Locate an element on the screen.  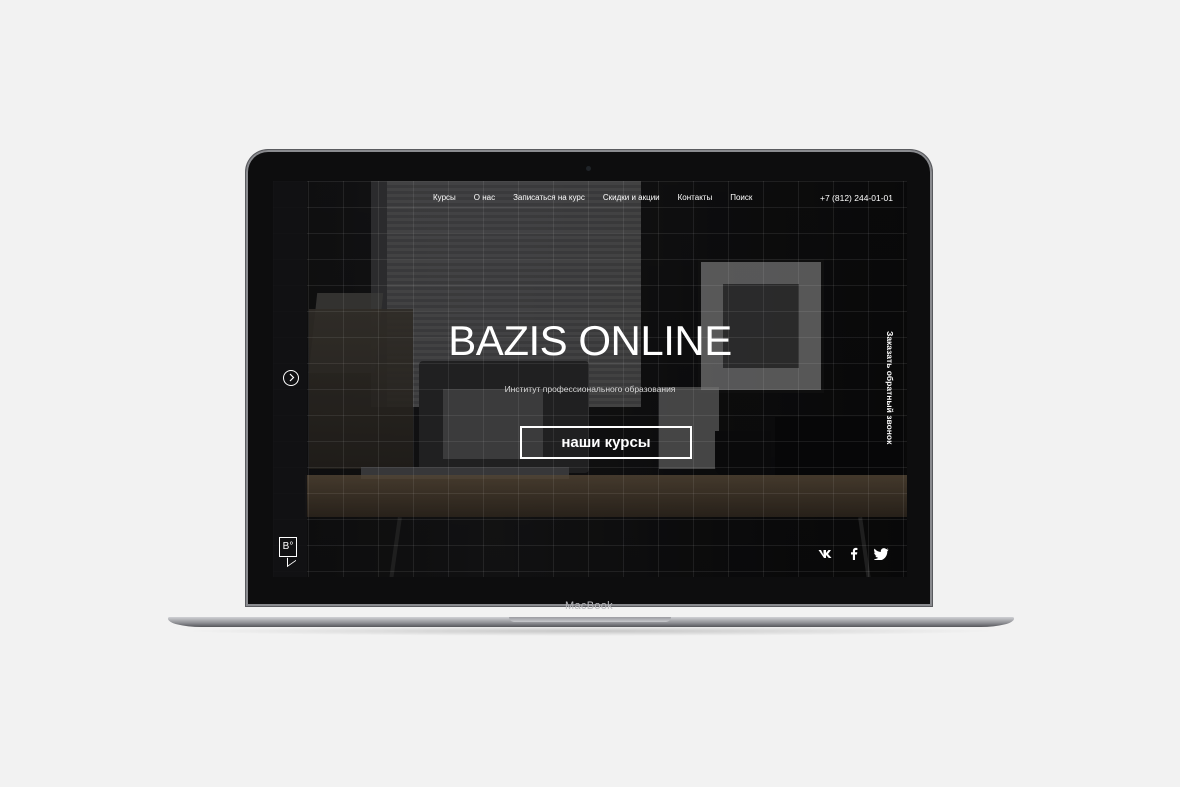
device-label: MacBook is located at coordinates (589, 606).